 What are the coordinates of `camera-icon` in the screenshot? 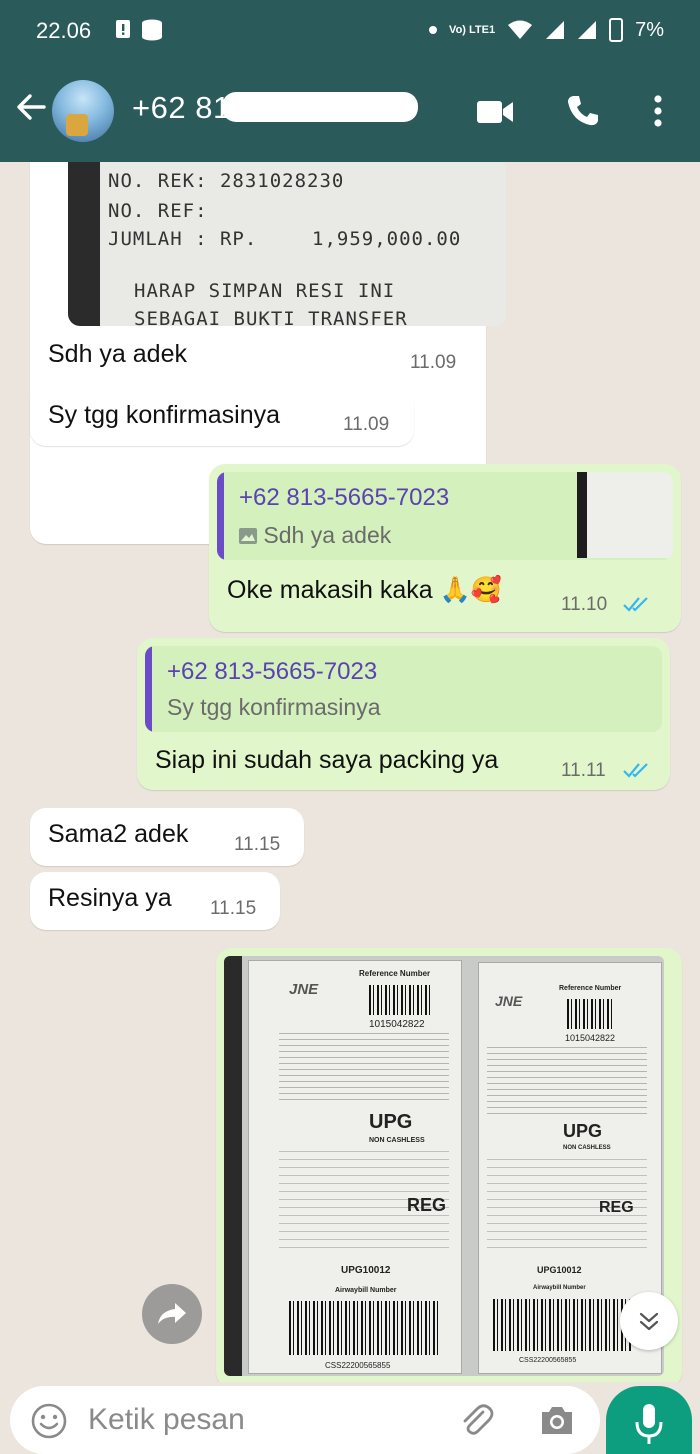 It's located at (557, 1420).